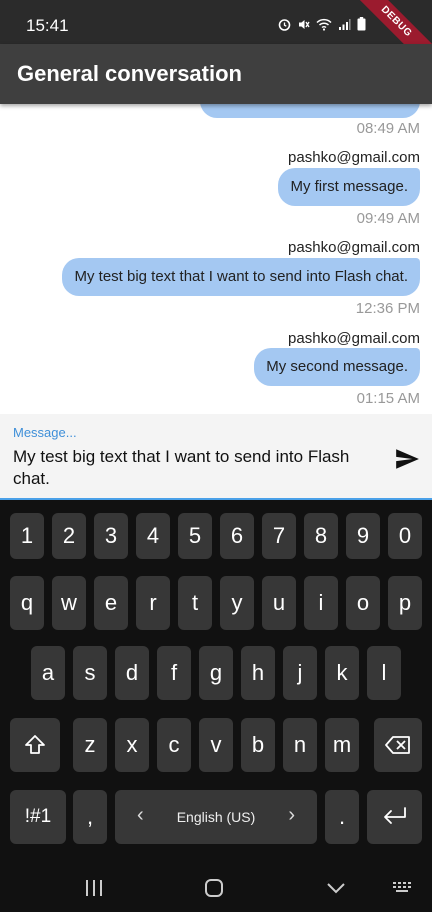  I want to click on wifi-icon, so click(324, 24).